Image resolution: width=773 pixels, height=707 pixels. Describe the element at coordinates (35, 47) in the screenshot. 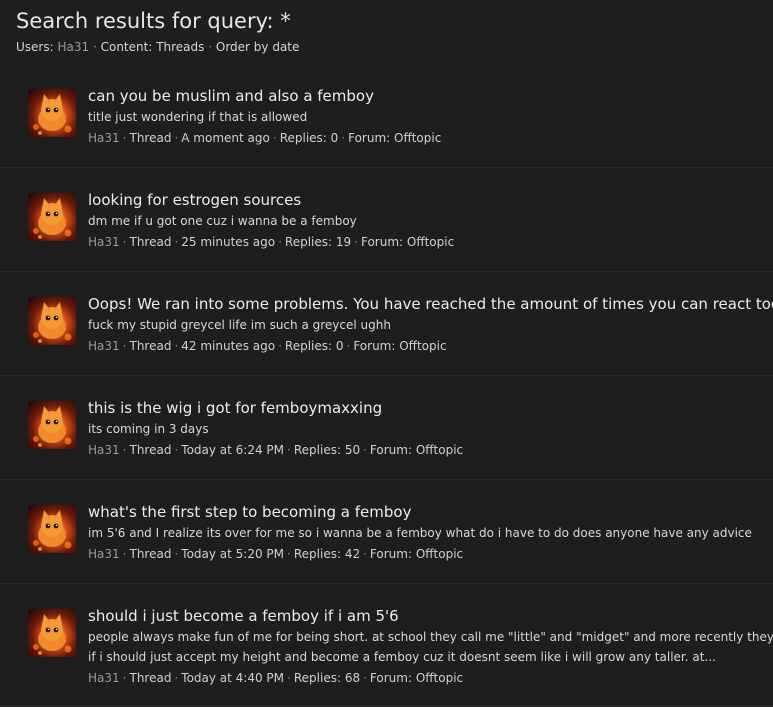

I see `filter-users-label: Users:` at that location.